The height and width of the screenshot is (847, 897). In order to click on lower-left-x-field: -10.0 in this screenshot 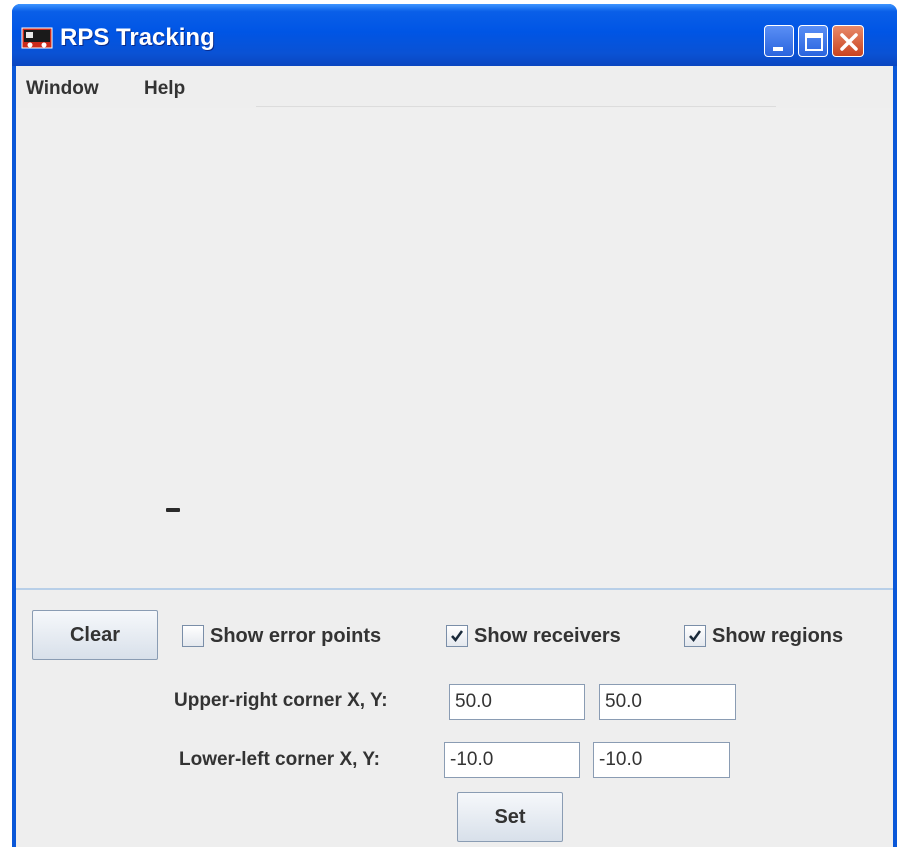, I will do `click(512, 760)`.